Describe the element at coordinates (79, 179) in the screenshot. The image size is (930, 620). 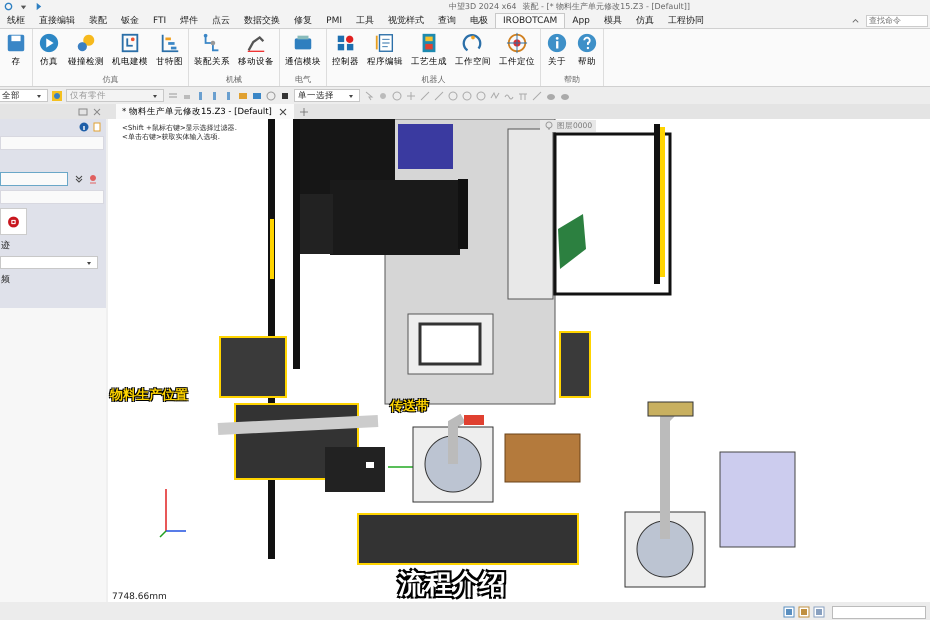
I see `double-chevron-icon` at that location.